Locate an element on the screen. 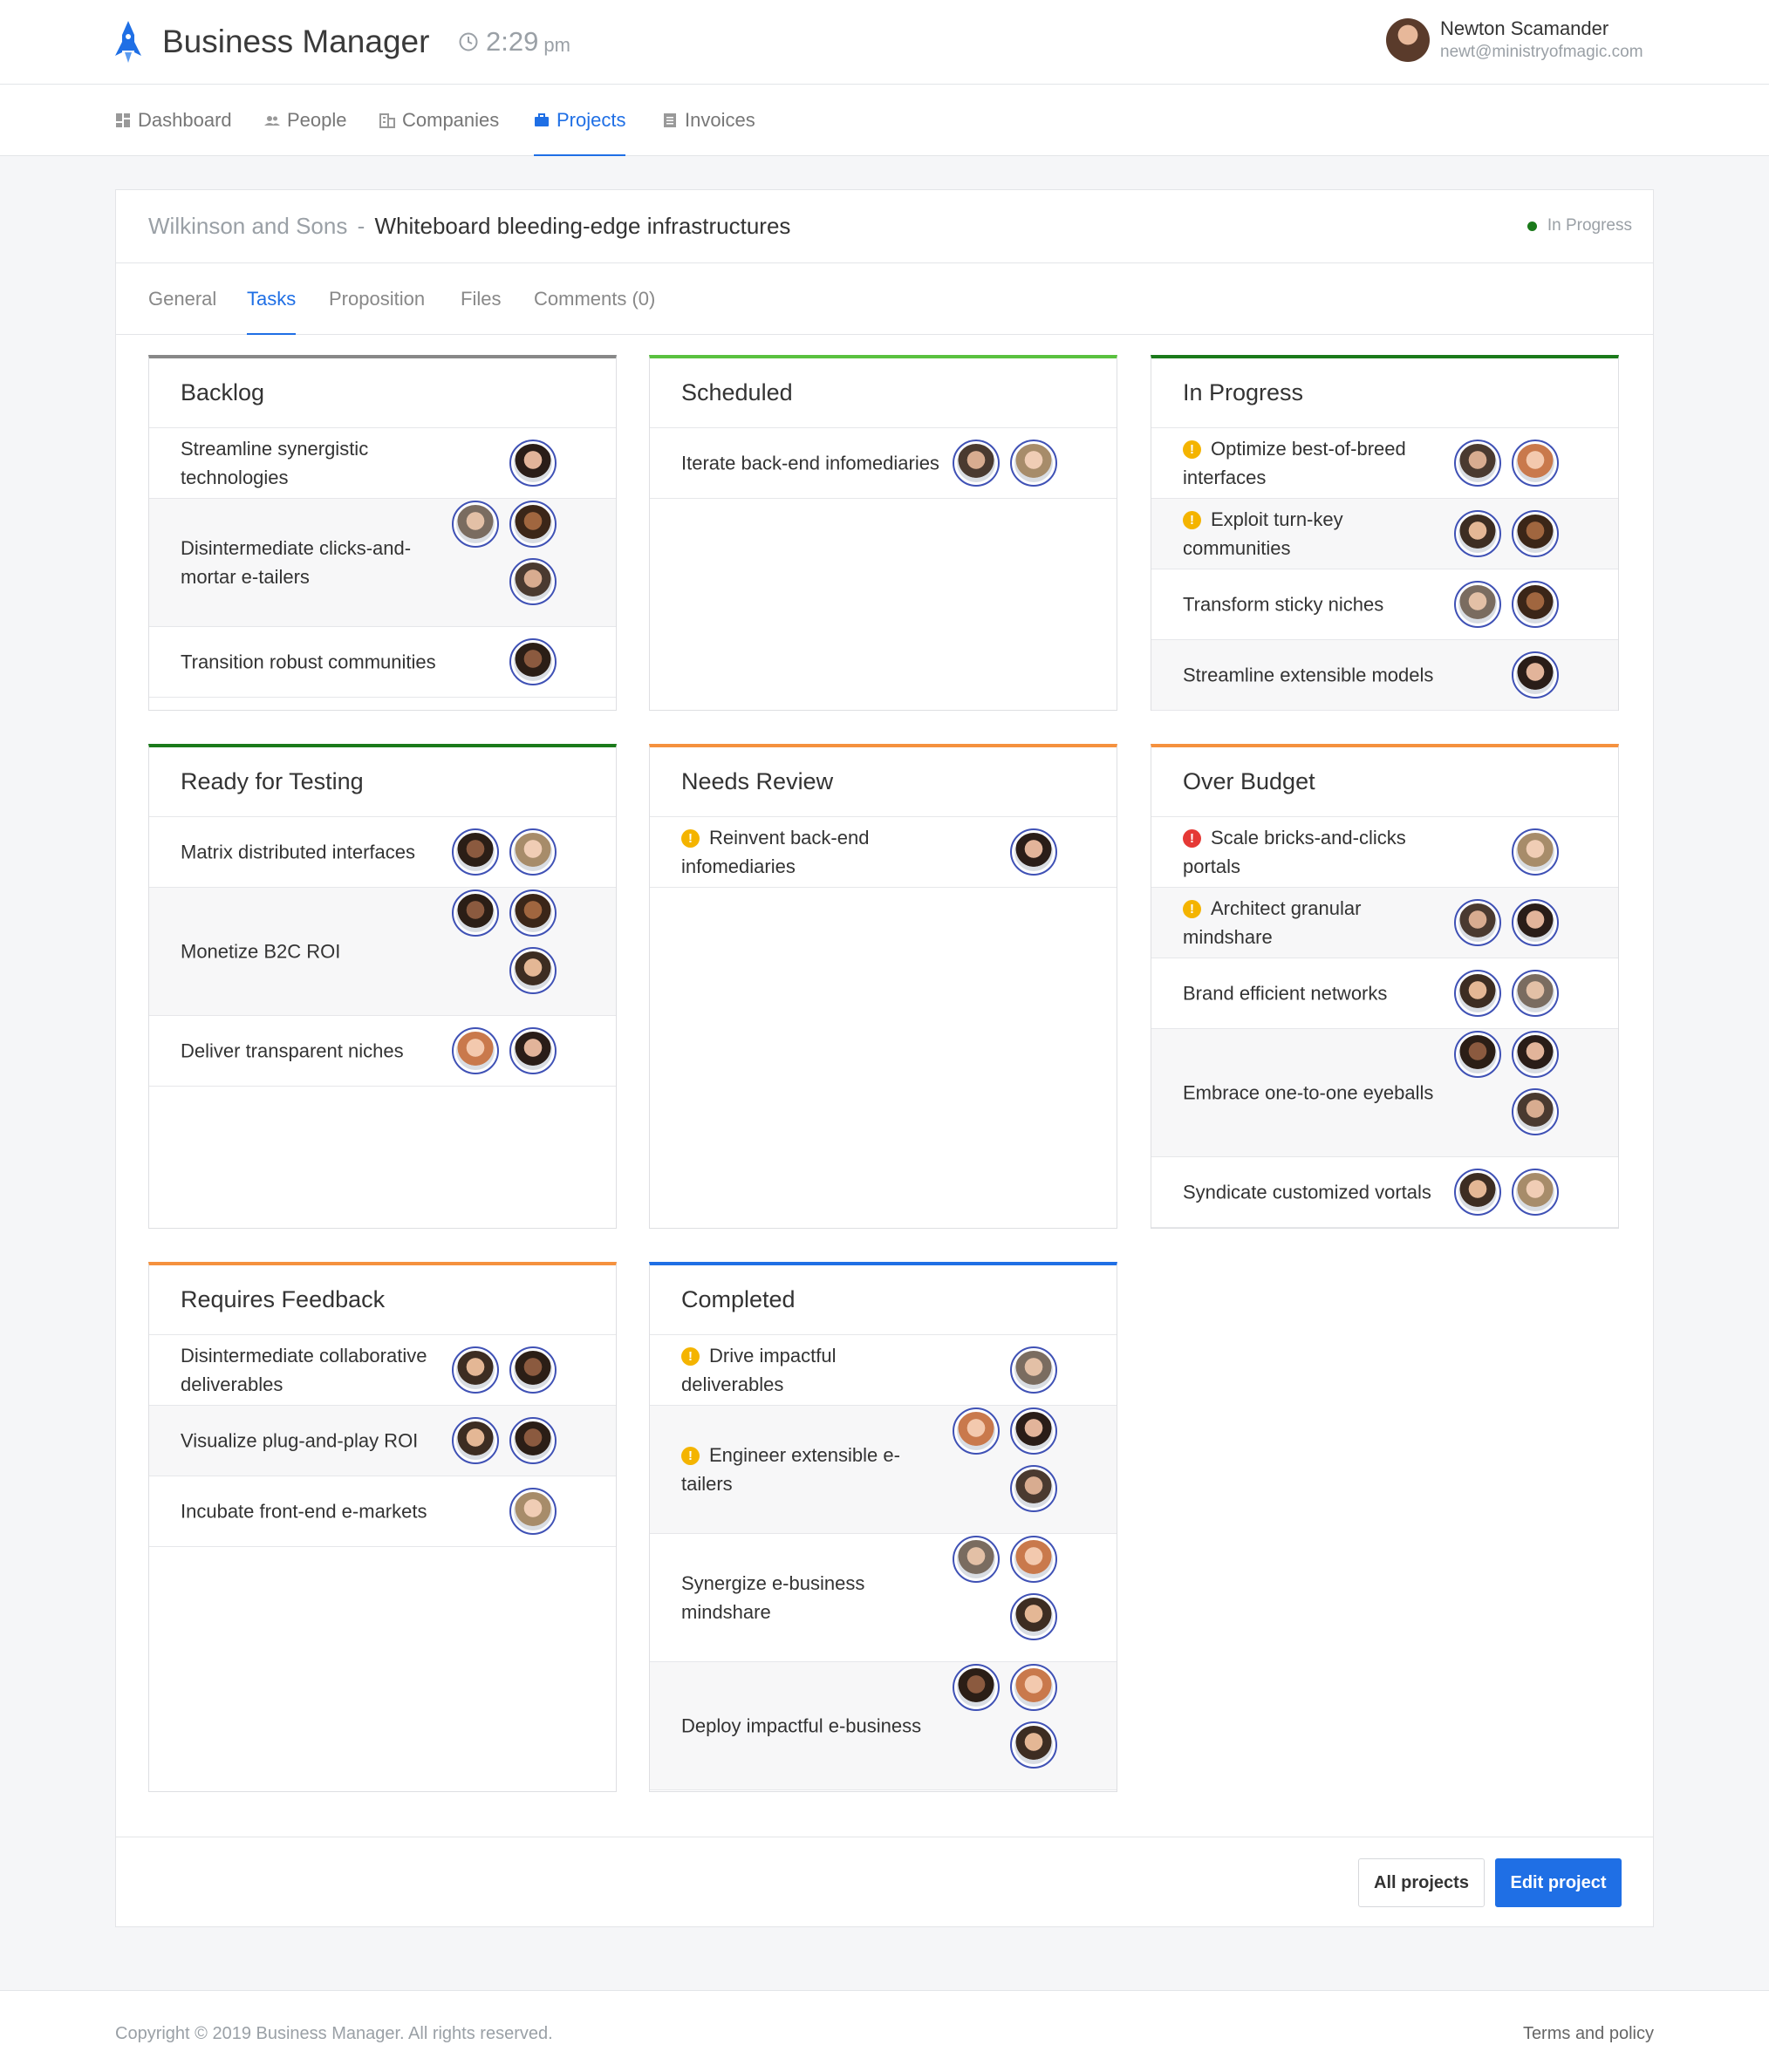 The height and width of the screenshot is (2072, 1769). task-card: Monetize B2C ROI is located at coordinates (382, 952).